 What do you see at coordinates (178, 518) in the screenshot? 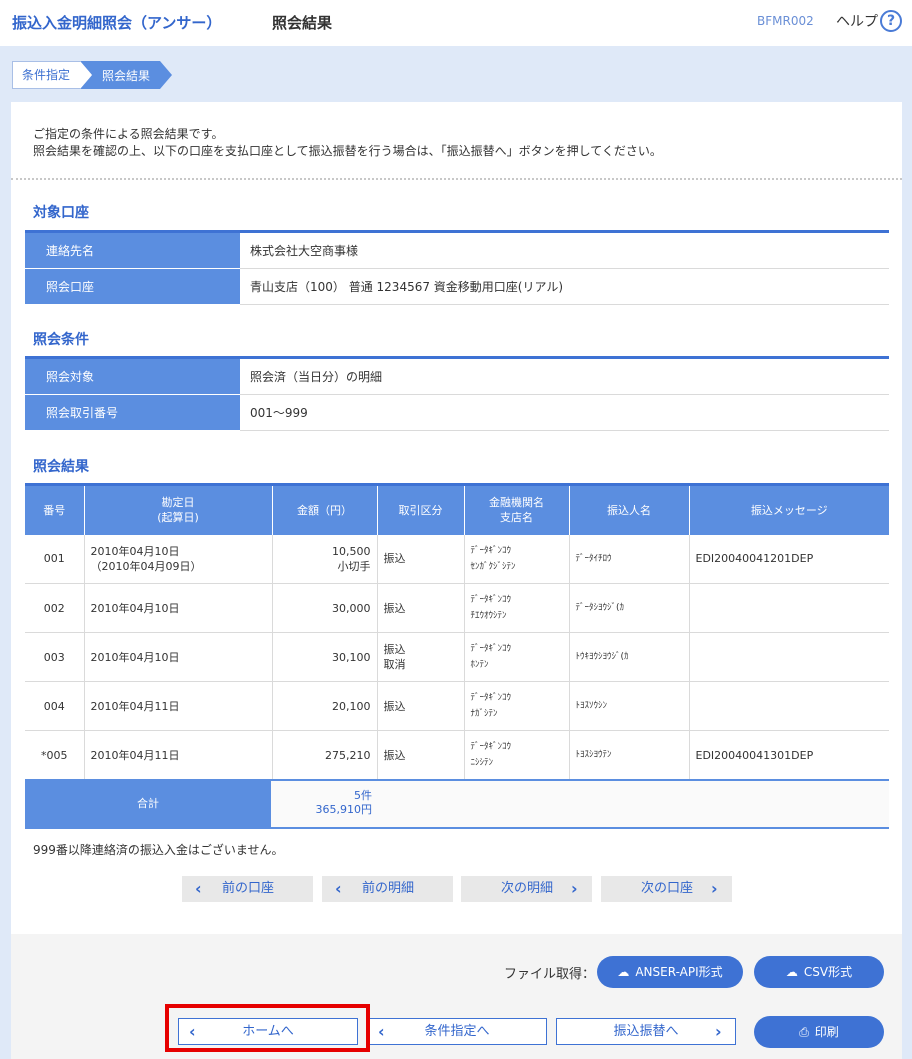
I see `col-header-date-line2: (起算日)` at bounding box center [178, 518].